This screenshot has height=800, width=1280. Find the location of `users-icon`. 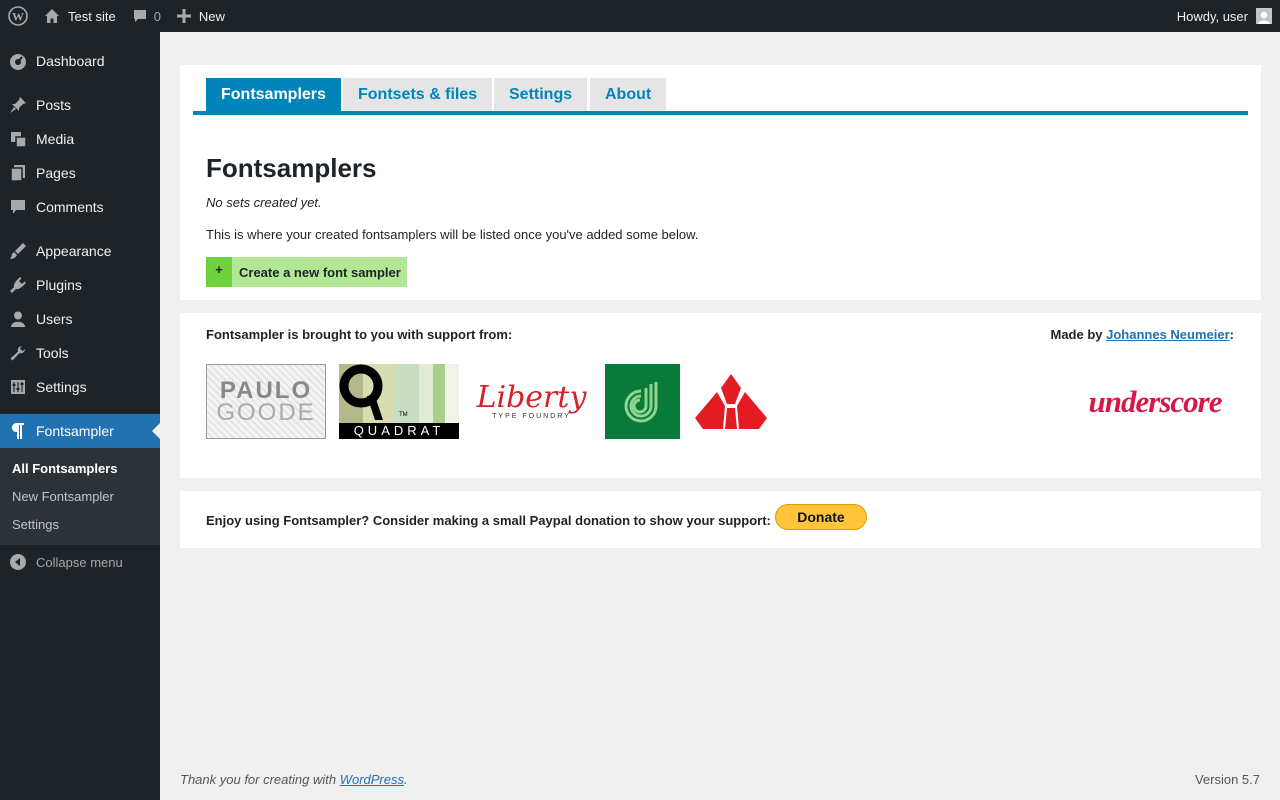

users-icon is located at coordinates (18, 319).